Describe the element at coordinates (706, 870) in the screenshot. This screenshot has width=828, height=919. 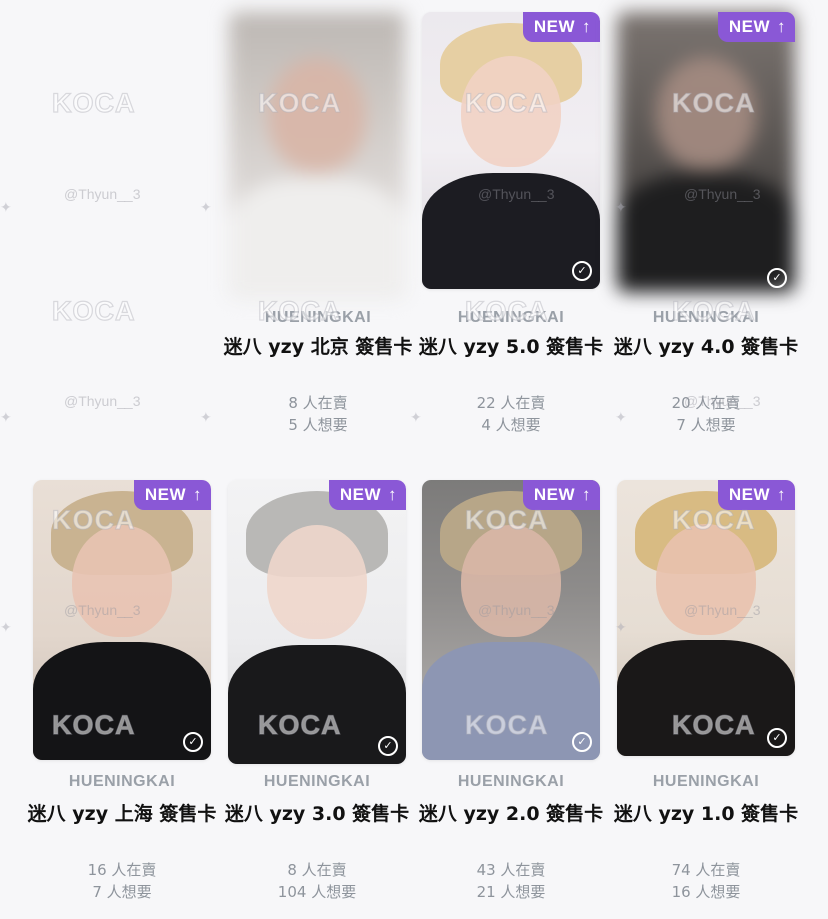
I see `selling-count: 74 人在賣` at that location.